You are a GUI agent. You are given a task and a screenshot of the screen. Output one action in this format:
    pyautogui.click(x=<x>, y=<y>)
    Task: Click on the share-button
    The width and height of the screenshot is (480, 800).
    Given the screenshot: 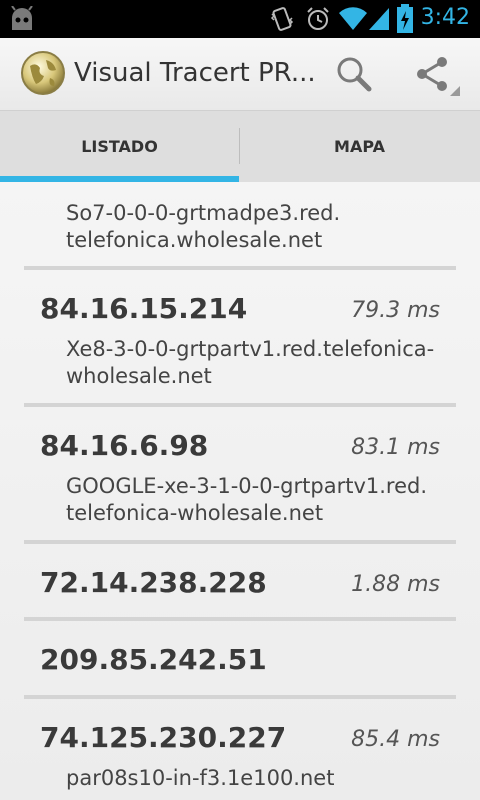 What is the action you would take?
    pyautogui.click(x=438, y=74)
    